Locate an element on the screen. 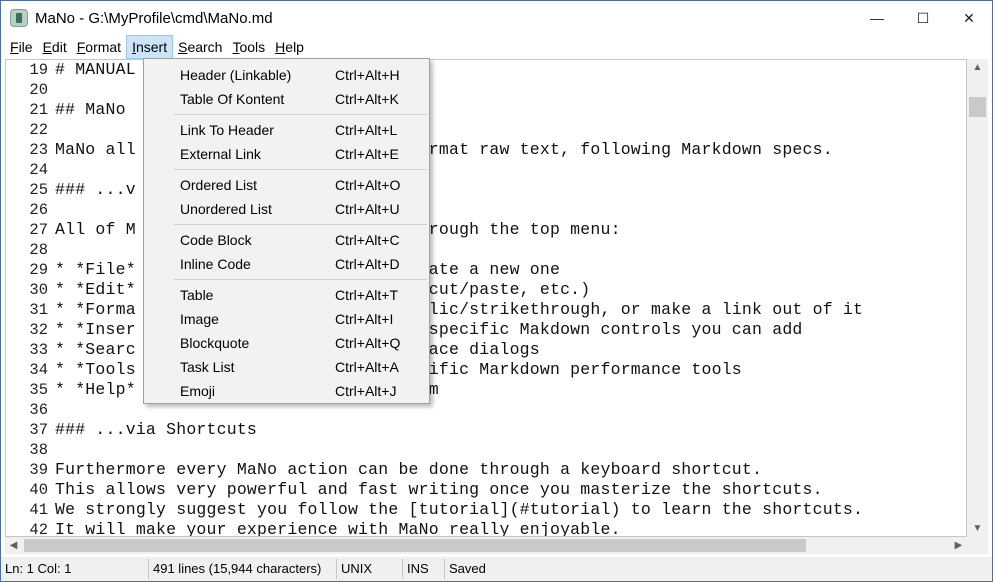 This screenshot has width=993, height=582. line-number: 26 is located at coordinates (38, 210).